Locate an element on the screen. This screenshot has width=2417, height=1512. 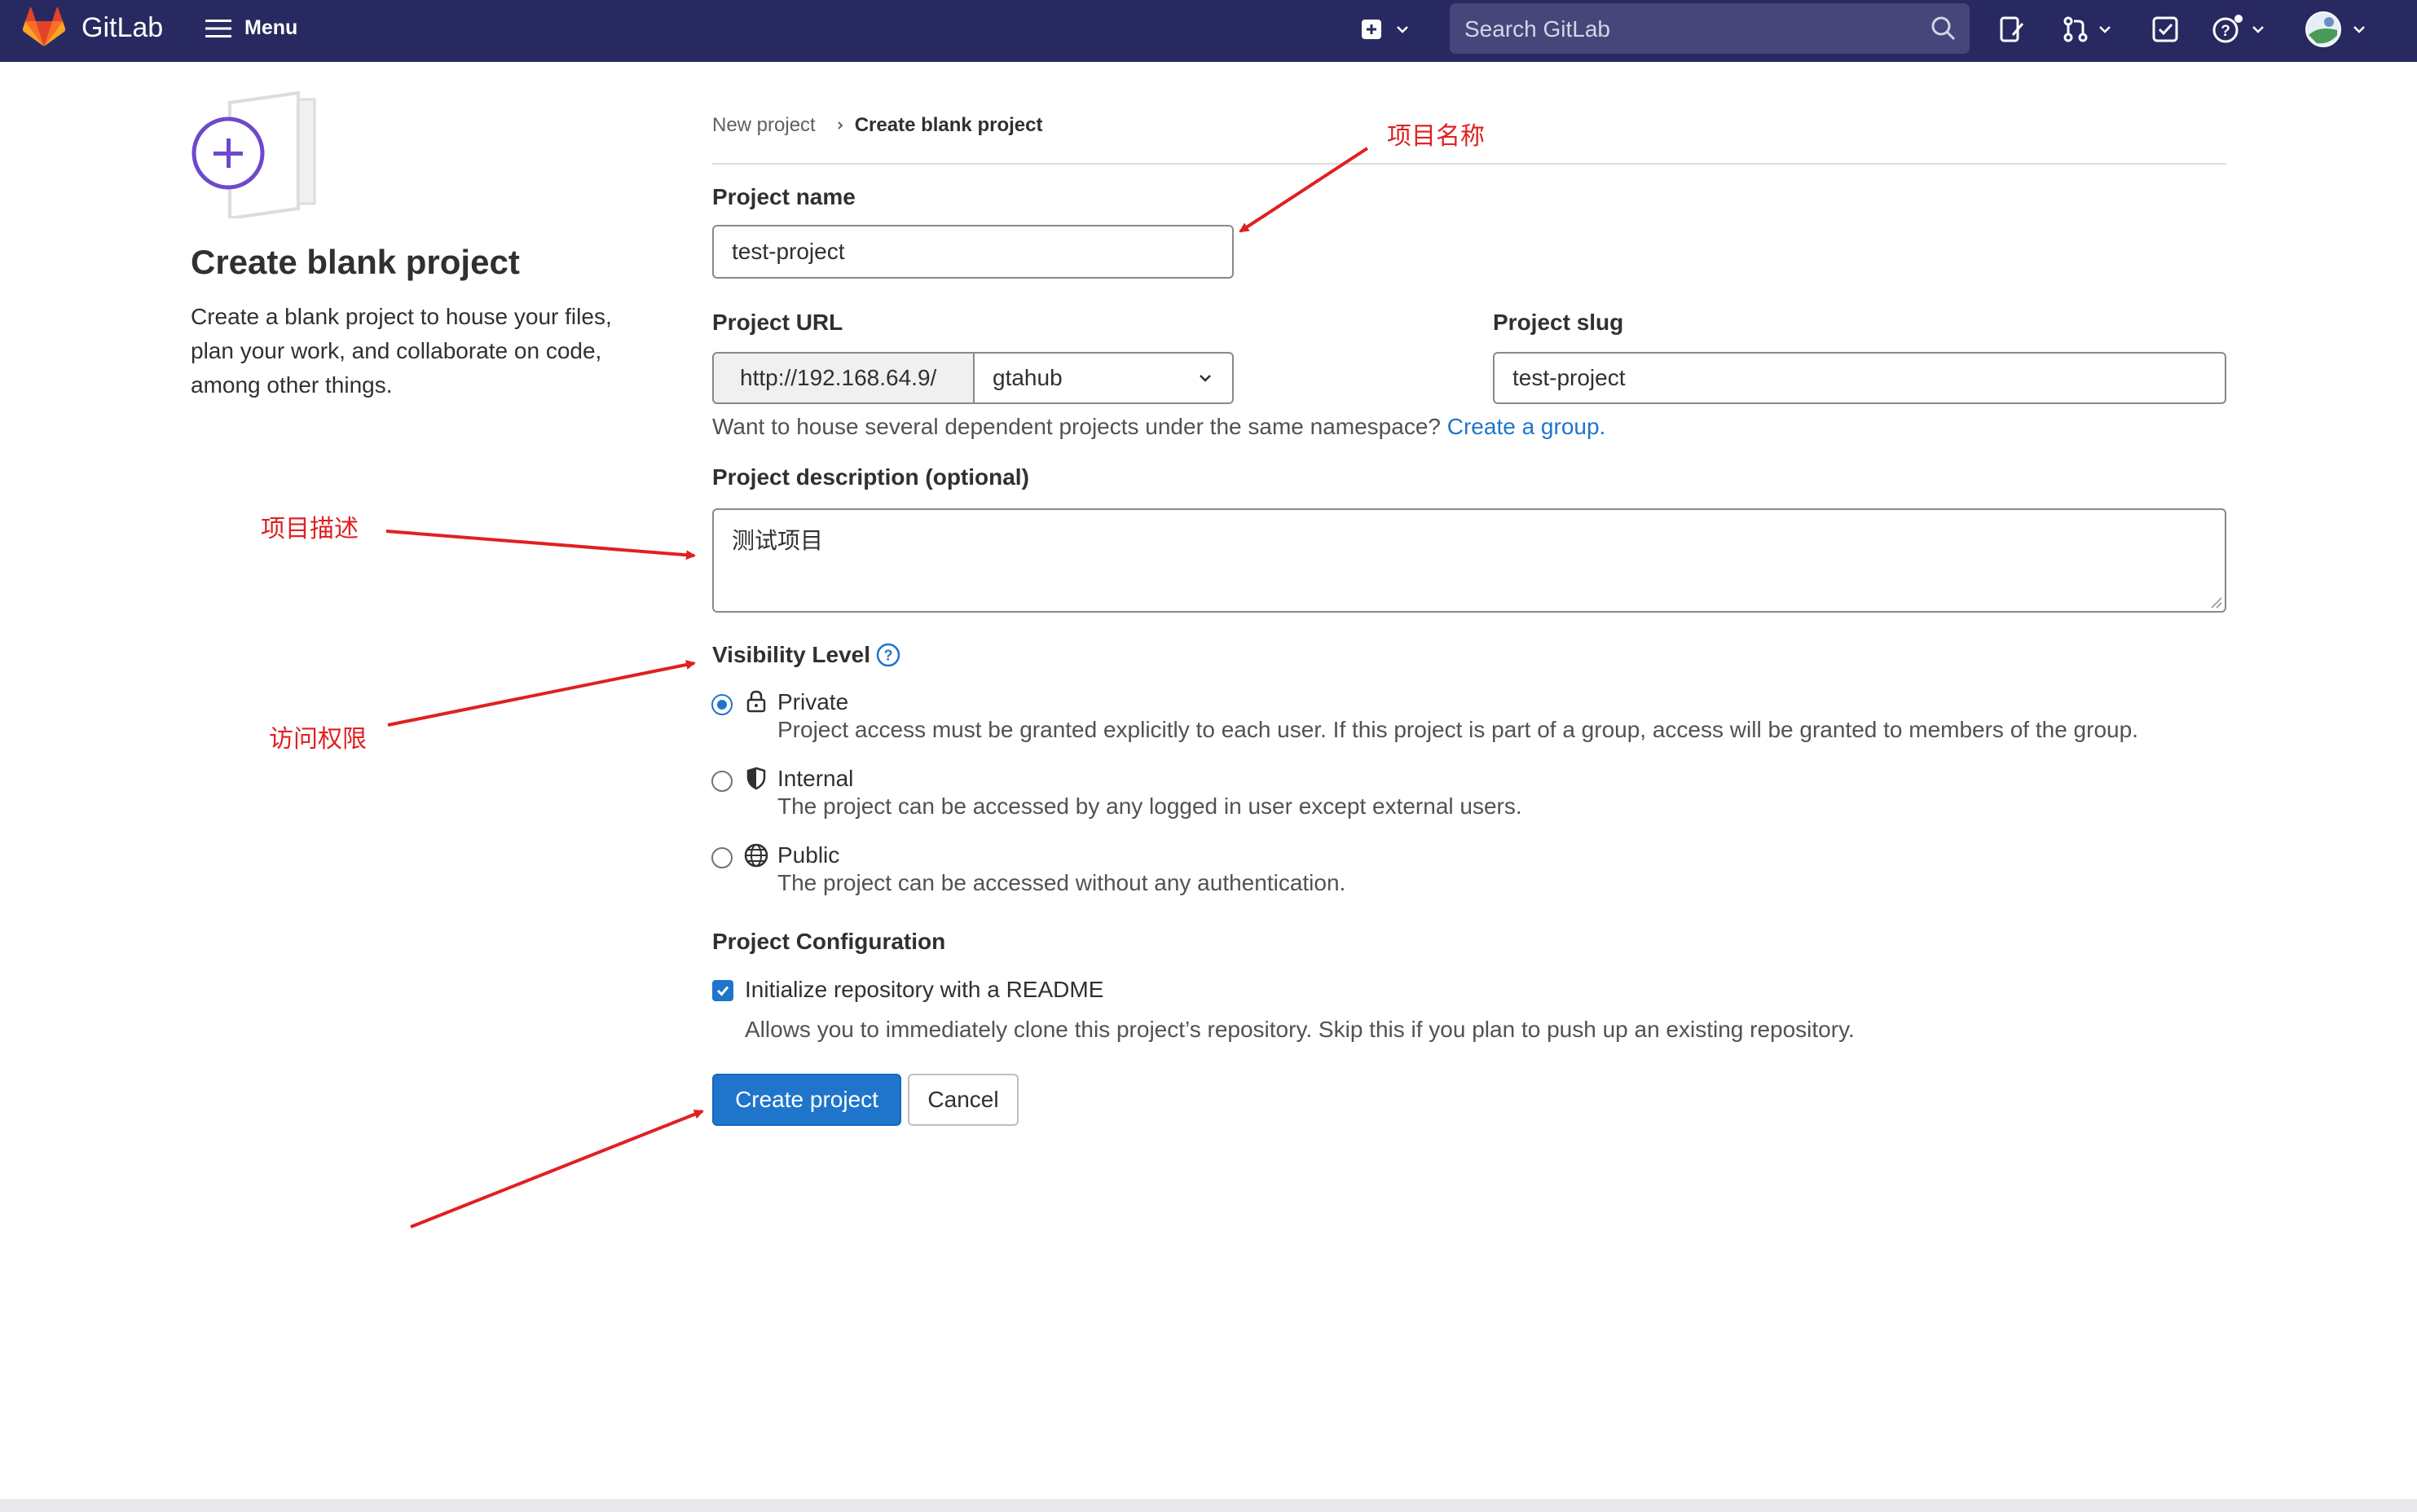
readme-checkbox is located at coordinates (722, 990).